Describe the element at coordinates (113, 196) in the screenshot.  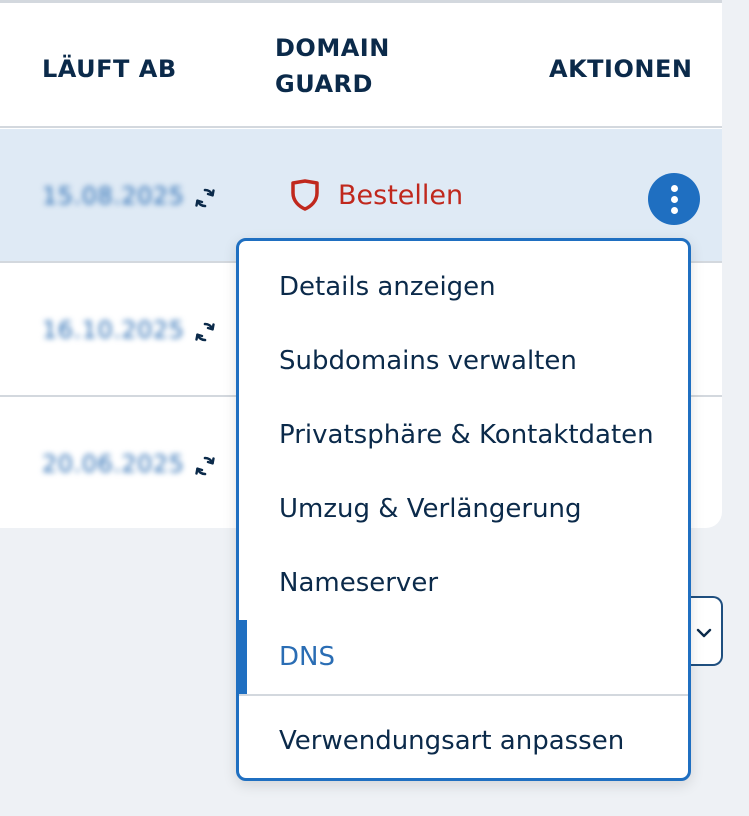
I see `expiry-date: 15.08.2025` at that location.